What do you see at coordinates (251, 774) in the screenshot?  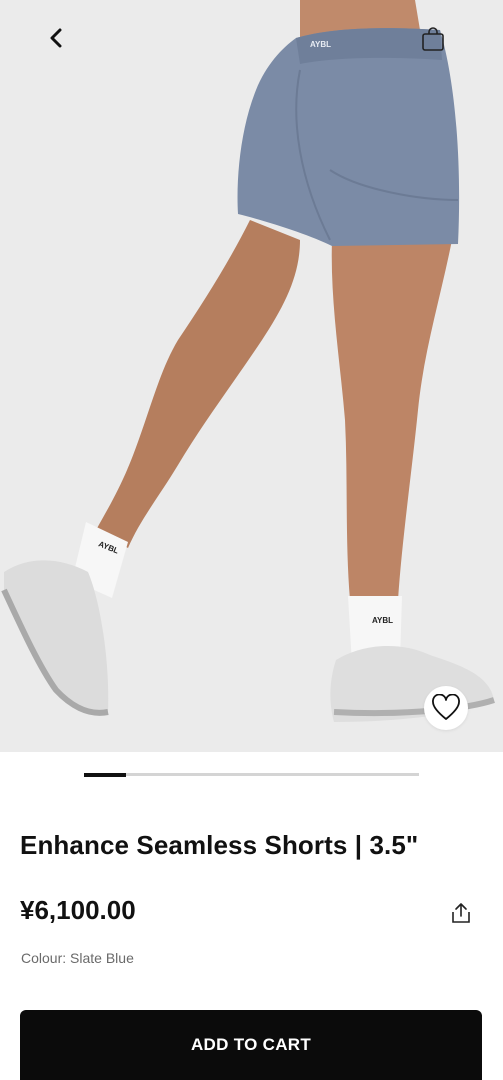 I see `gallery-pager` at bounding box center [251, 774].